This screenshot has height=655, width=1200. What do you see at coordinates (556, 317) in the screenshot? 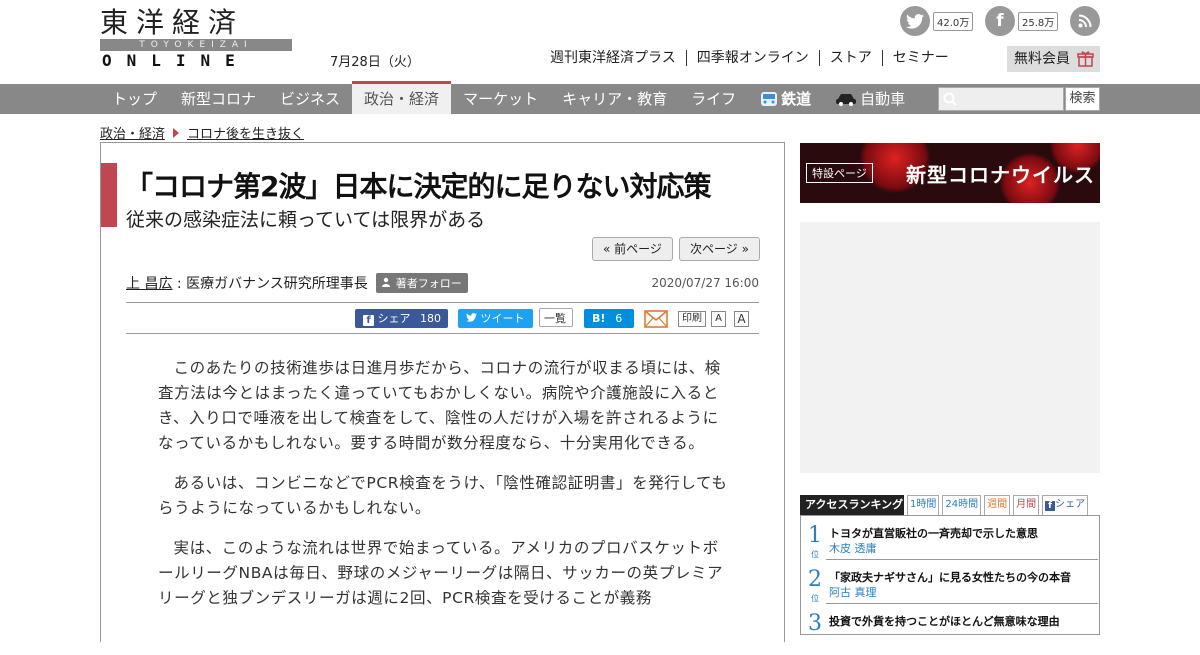
I see `tweet-list-button: 一覧` at bounding box center [556, 317].